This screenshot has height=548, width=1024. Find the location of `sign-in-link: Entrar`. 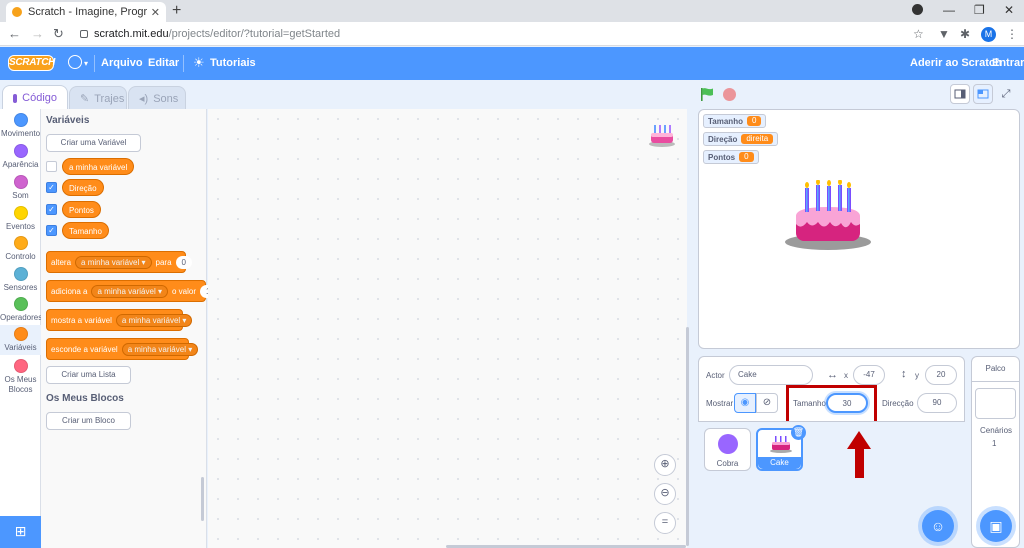

sign-in-link: Entrar is located at coordinates (1008, 63).